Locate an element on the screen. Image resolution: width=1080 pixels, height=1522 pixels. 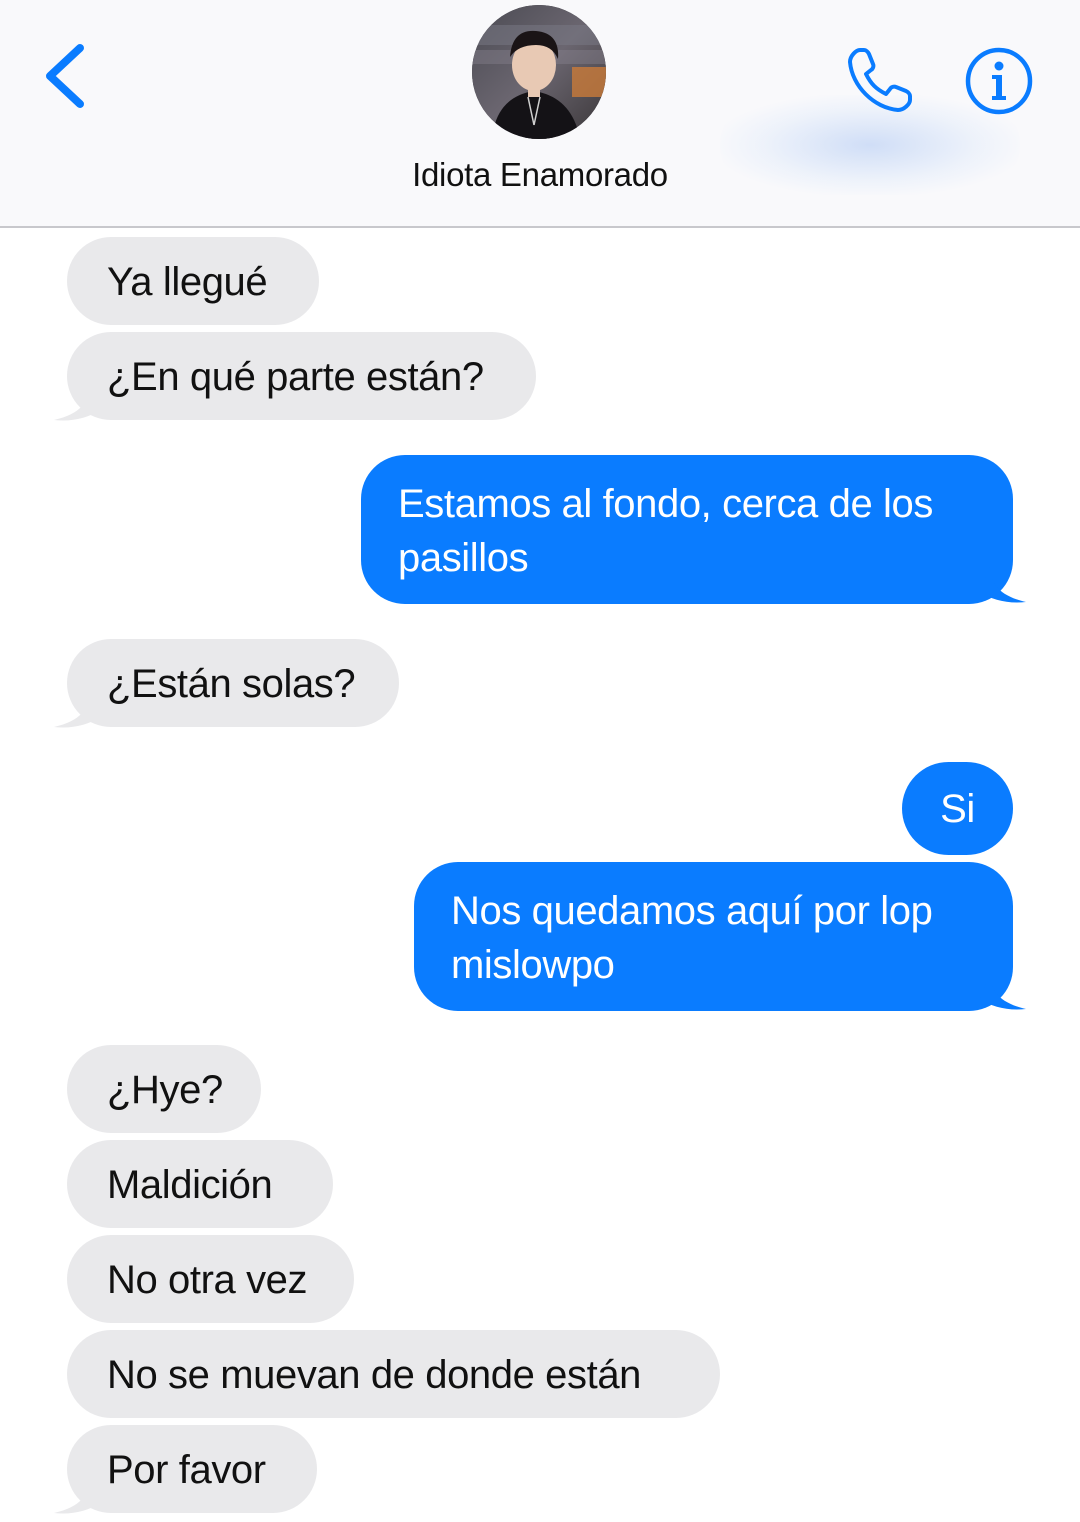
message-text: Maldición is located at coordinates (190, 1185).